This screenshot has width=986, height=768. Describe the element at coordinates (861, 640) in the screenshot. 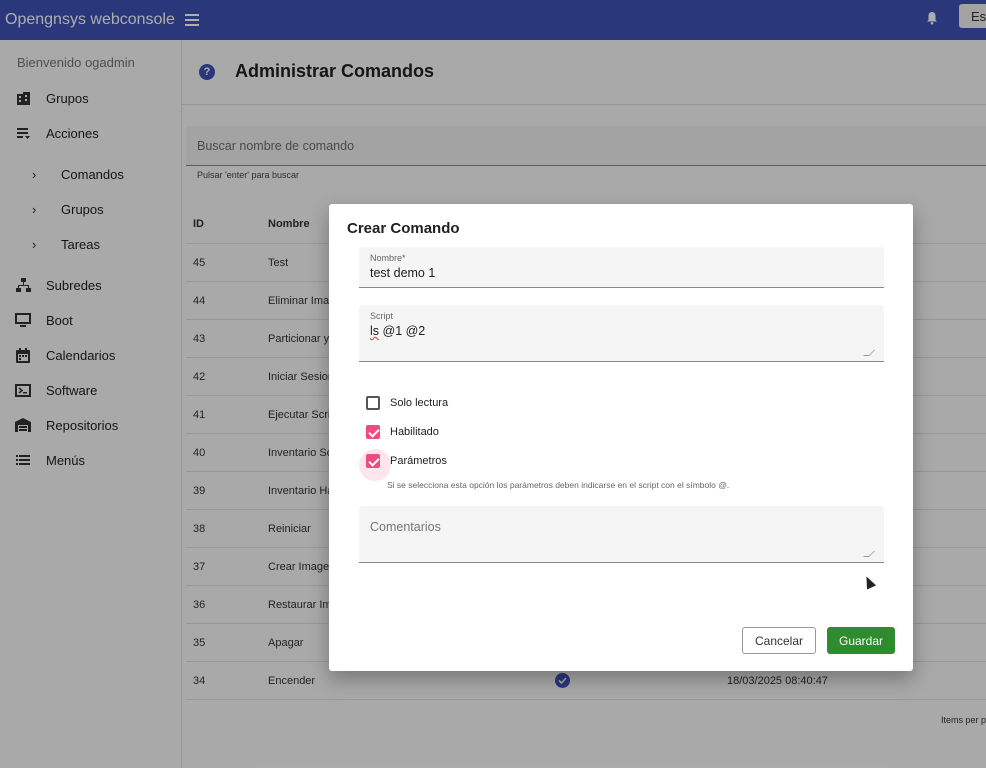

I see `save-button: Guardar` at that location.